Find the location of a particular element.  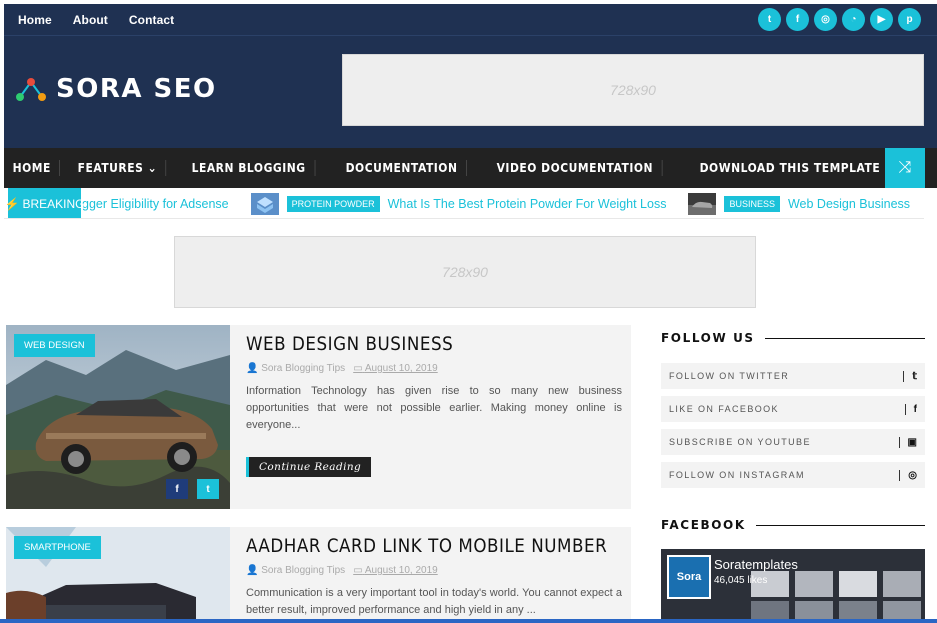

facebook-title-text: FACEBOOK is located at coordinates (703, 525).